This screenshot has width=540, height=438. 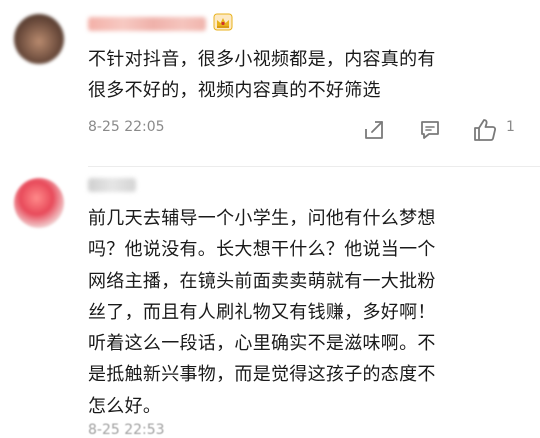 I want to click on comment-timestamp: 8-25 22:53, so click(x=126, y=430).